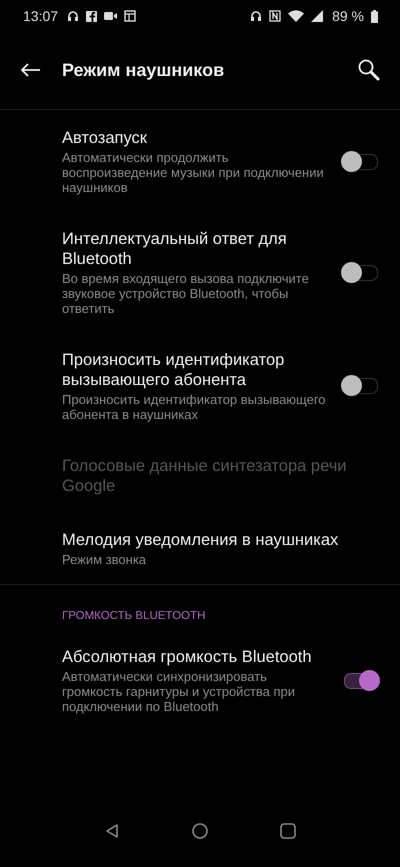 The width and height of the screenshot is (400, 867). Describe the element at coordinates (144, 70) in the screenshot. I see `screen-title: Режим наушников` at that location.